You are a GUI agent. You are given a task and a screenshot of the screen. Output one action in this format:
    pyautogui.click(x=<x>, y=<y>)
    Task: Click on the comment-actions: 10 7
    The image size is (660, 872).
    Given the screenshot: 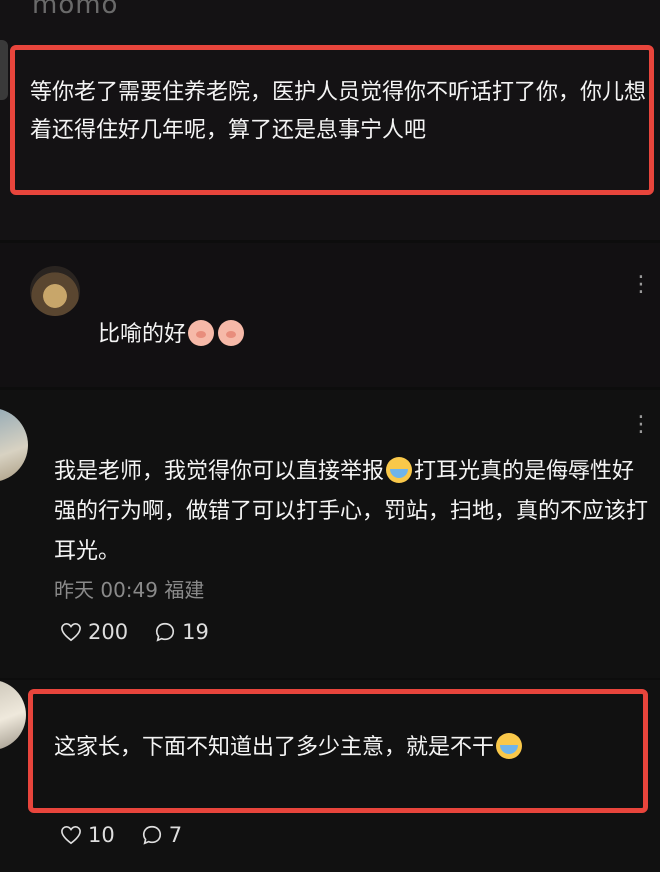 What is the action you would take?
    pyautogui.click(x=121, y=835)
    